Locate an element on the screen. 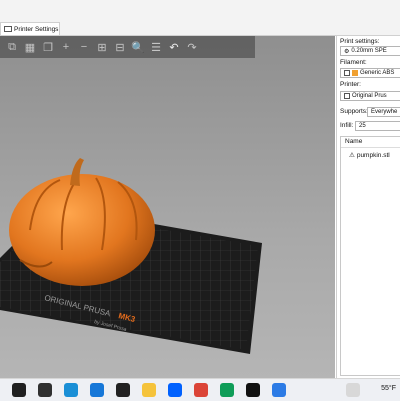 The height and width of the screenshot is (401, 400). app-icon is located at coordinates (123, 390).